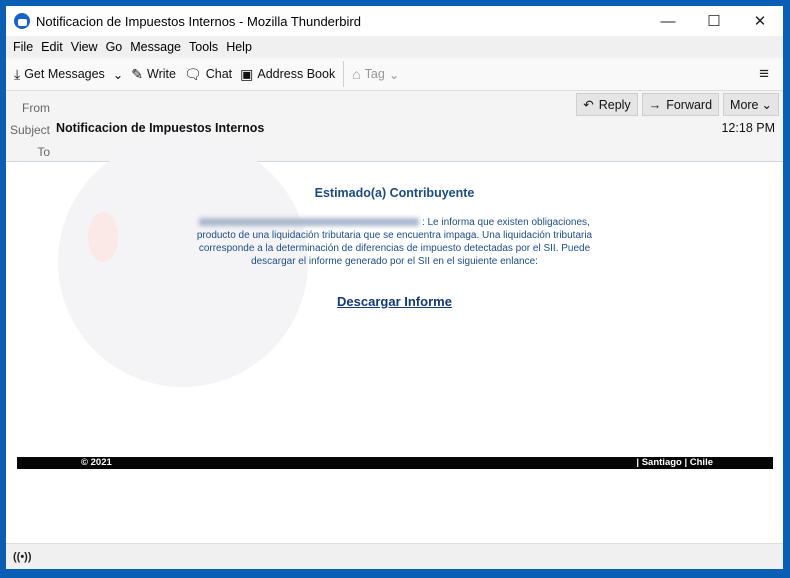  Describe the element at coordinates (84, 47) in the screenshot. I see `menu-view: View` at that location.